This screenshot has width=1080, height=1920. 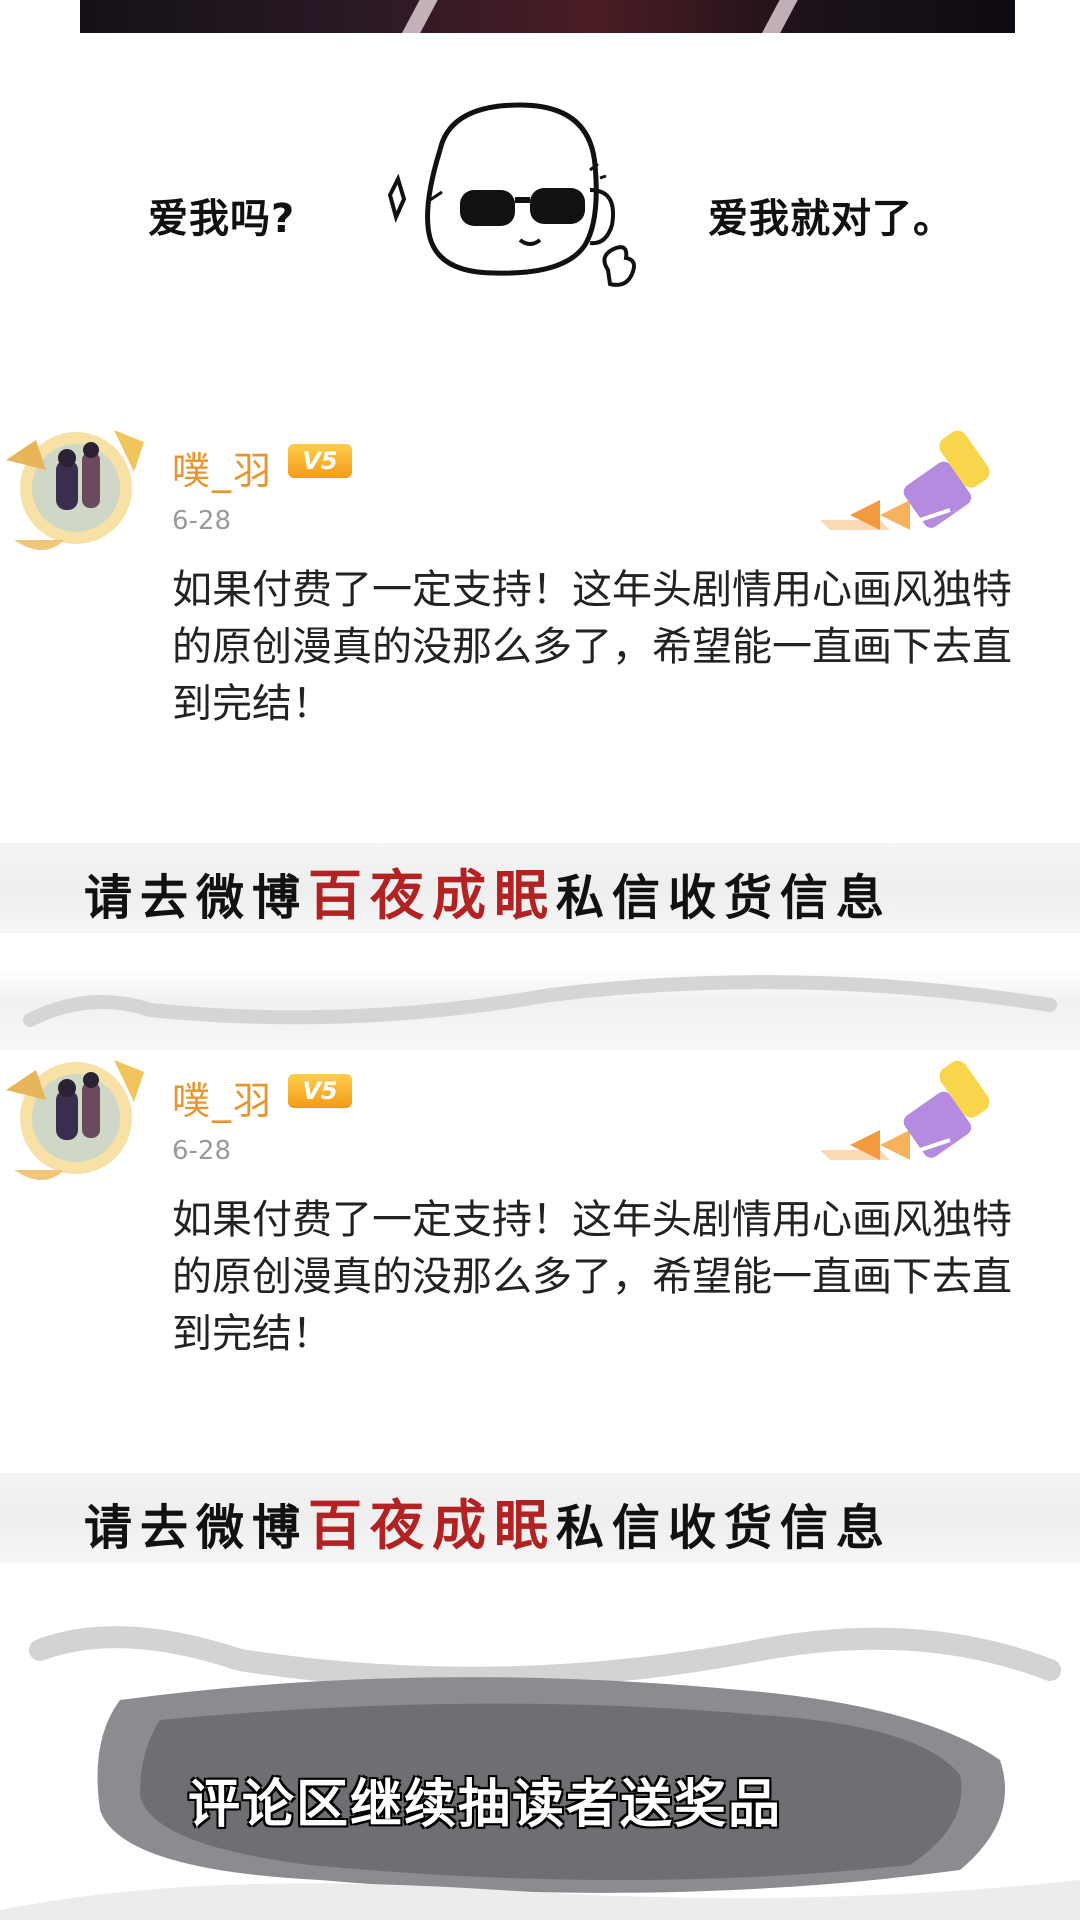 I want to click on mascot-left-text: 爱我吗?, so click(x=222, y=219).